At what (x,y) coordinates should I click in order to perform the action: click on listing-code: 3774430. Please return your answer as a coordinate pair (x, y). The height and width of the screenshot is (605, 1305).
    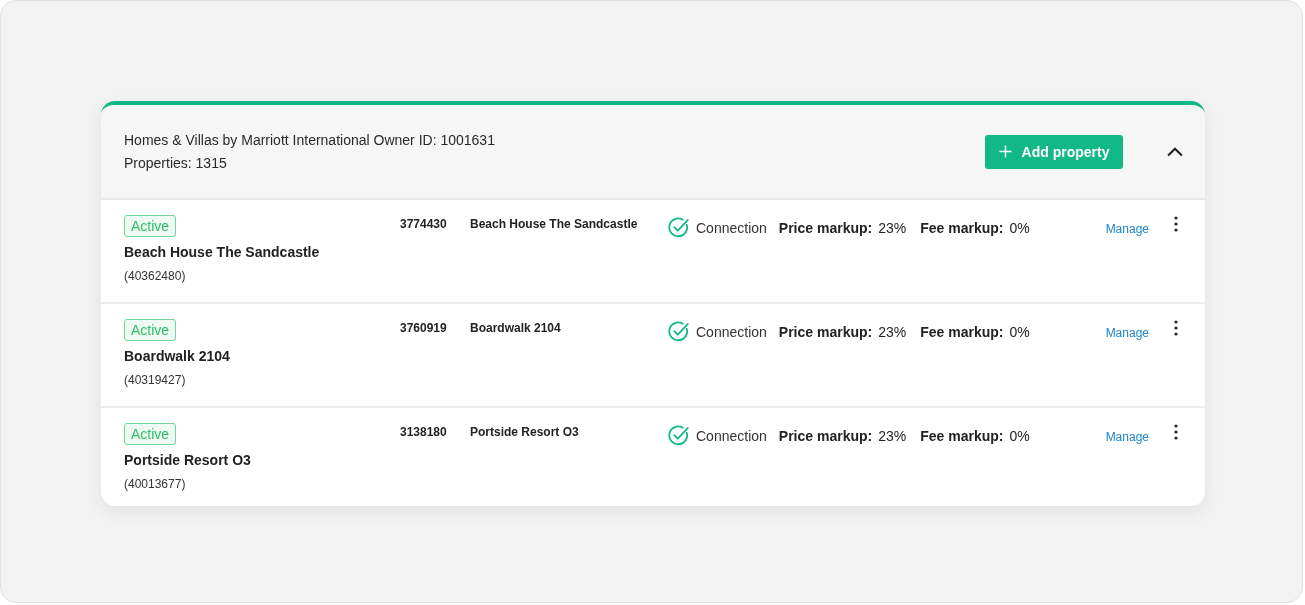
    Looking at the image, I should click on (424, 224).